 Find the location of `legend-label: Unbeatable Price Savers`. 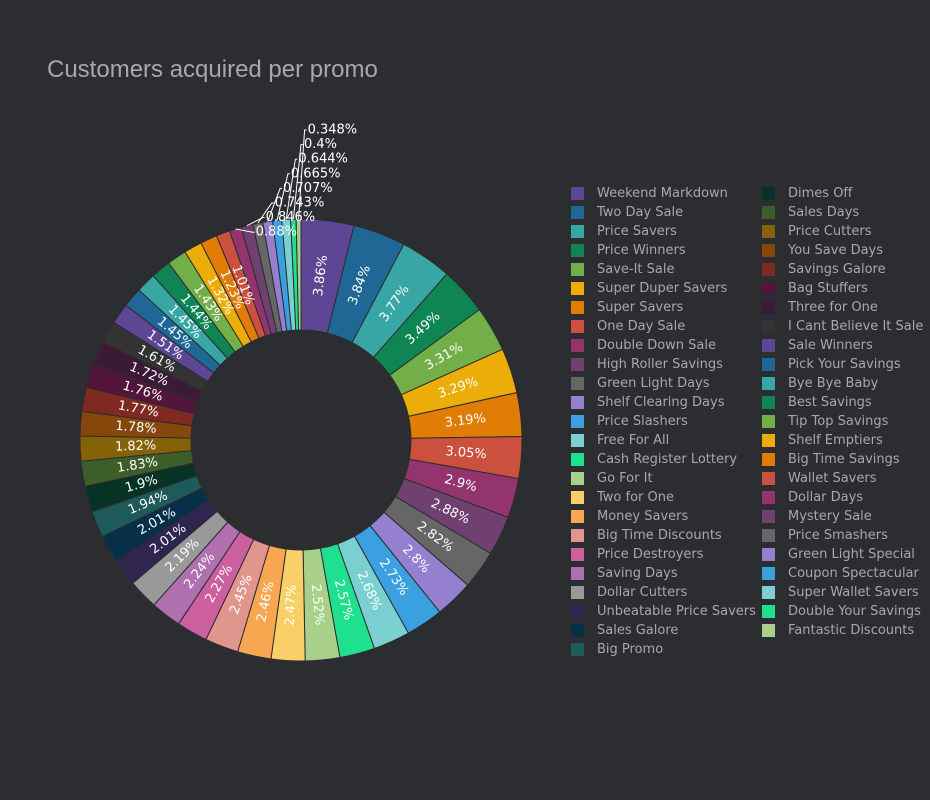

legend-label: Unbeatable Price Savers is located at coordinates (676, 611).